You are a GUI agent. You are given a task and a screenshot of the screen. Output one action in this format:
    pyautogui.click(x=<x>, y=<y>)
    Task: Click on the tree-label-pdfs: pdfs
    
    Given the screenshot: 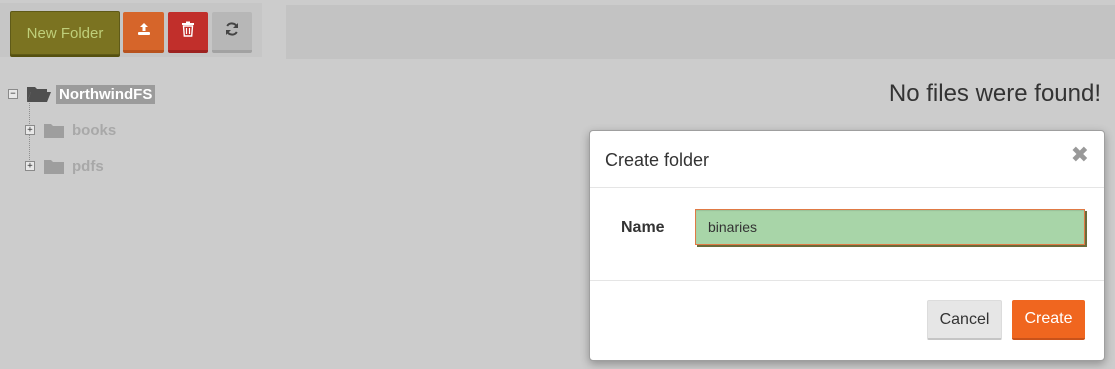 What is the action you would take?
    pyautogui.click(x=88, y=166)
    